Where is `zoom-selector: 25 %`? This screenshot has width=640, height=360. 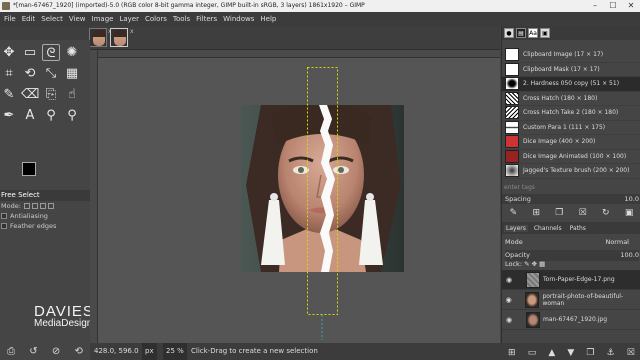
zoom-selector: 25 % is located at coordinates (175, 351).